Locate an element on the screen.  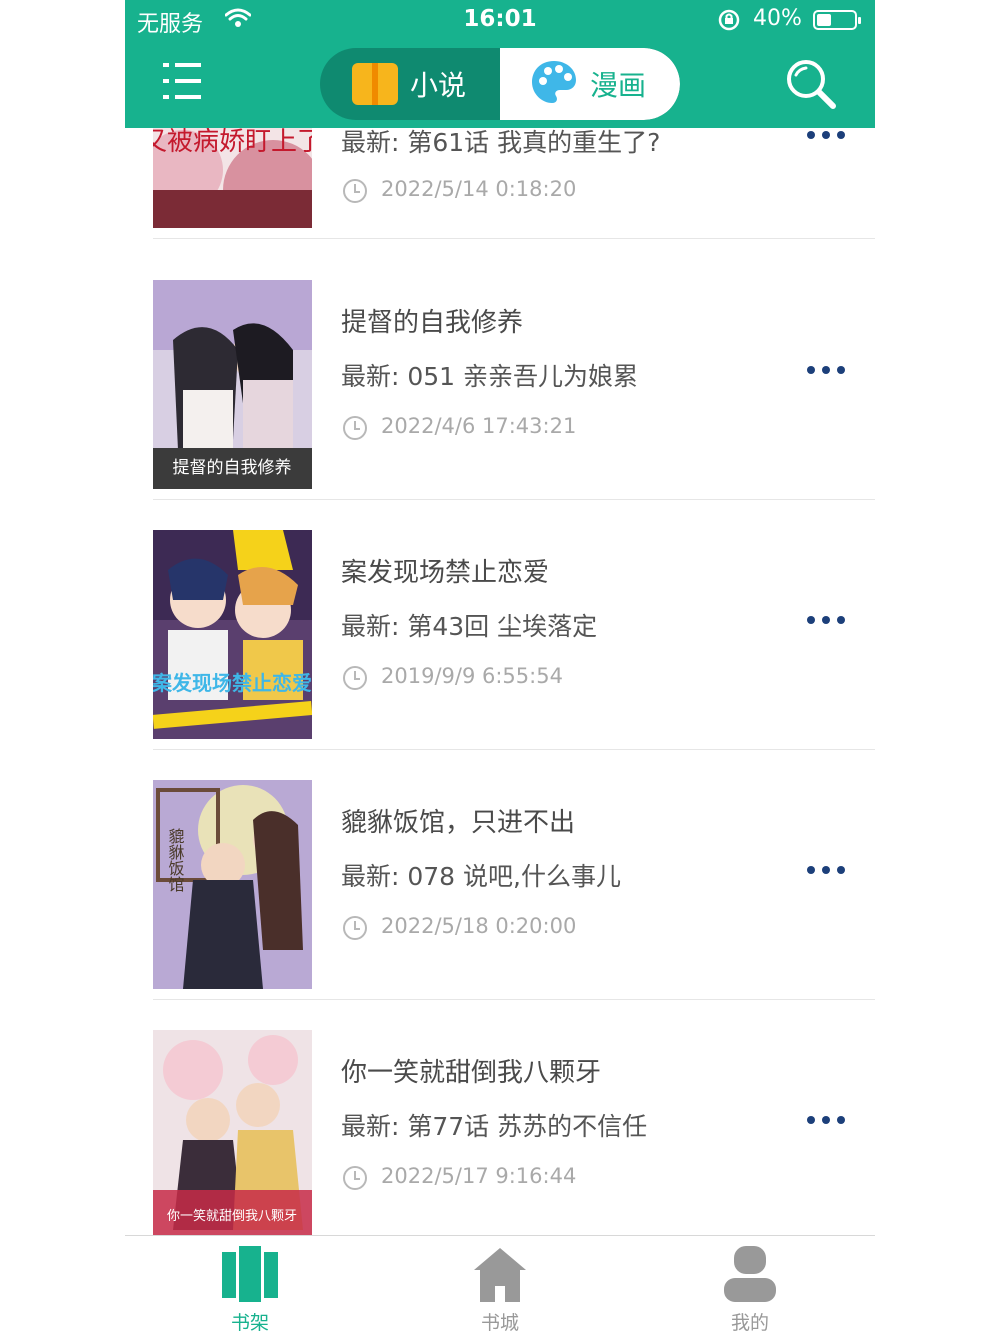
tab-label: 书架 is located at coordinates (249, 1322).